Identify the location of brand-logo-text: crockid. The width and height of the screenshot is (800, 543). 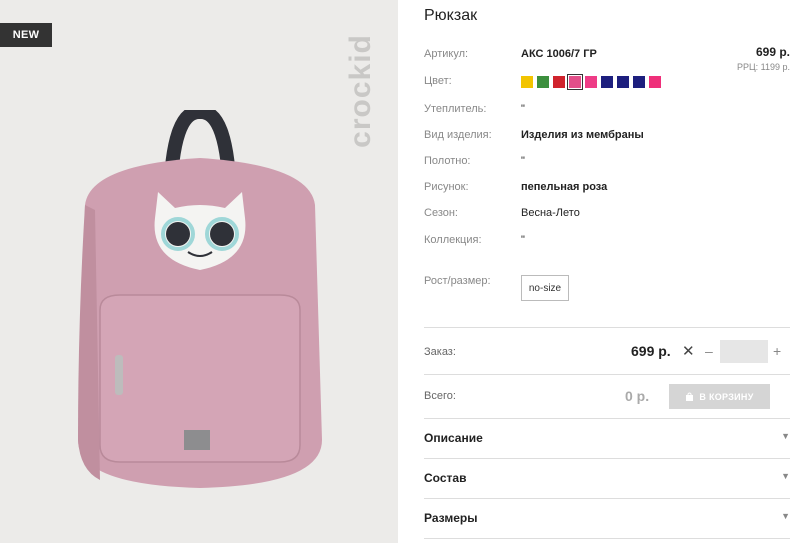
(360, 90).